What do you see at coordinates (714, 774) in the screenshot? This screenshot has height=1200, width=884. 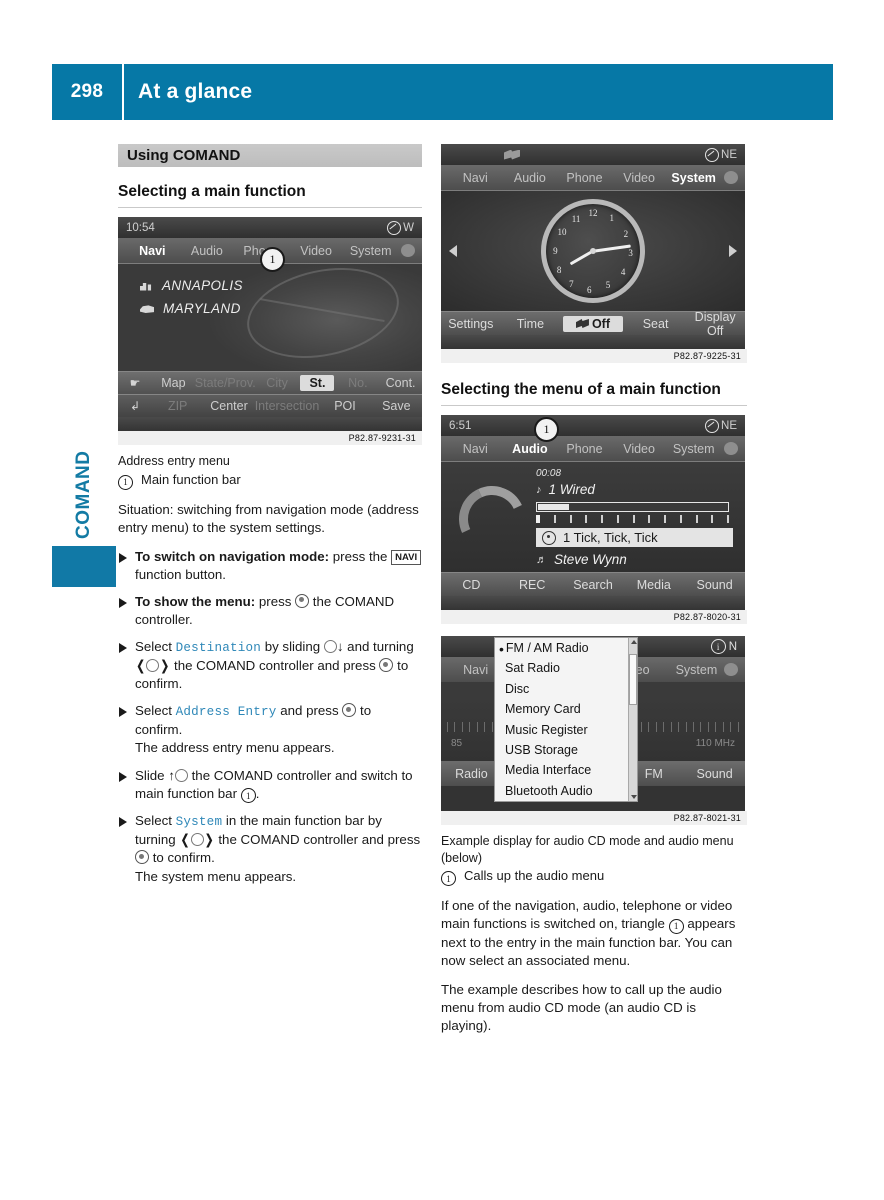 I see `dd-btn-sound: Sound` at bounding box center [714, 774].